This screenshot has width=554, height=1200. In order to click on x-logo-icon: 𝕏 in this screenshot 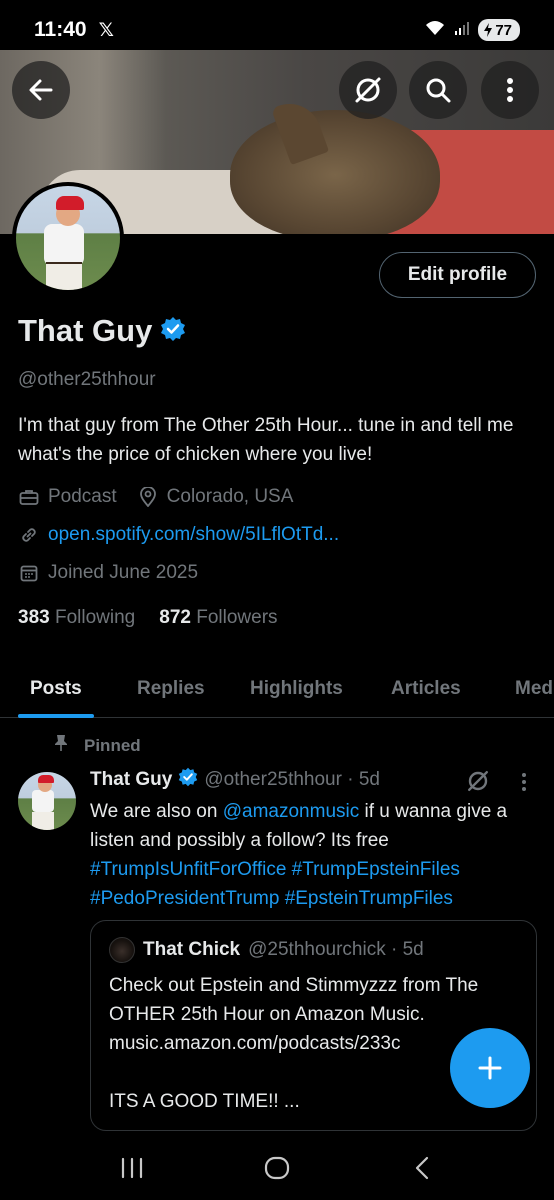, I will do `click(106, 30)`.